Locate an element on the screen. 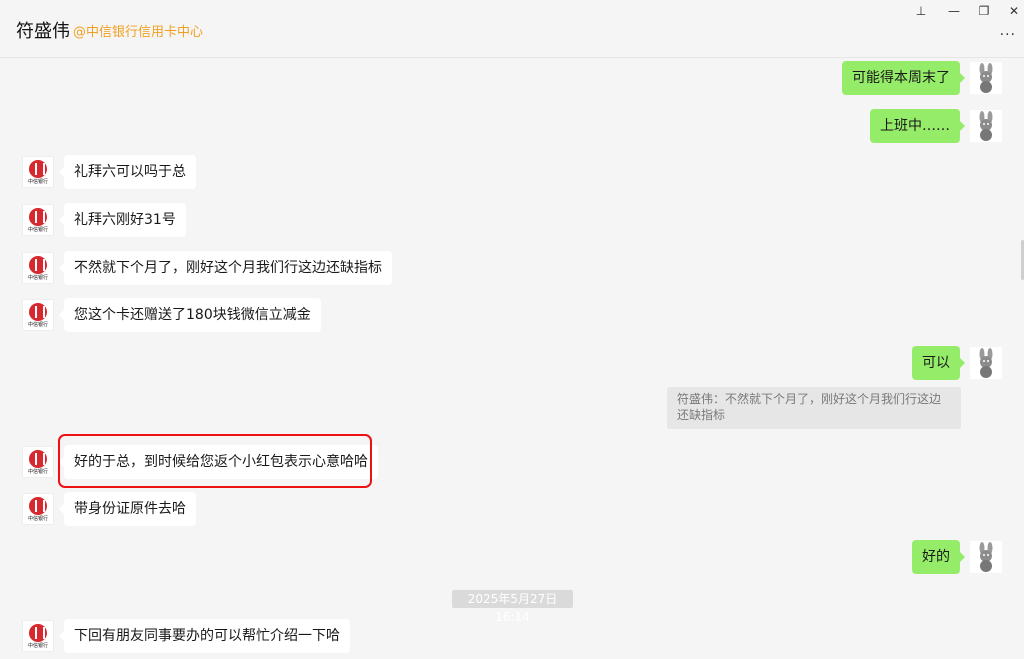 The image size is (1024, 659). message-row: 可能得本周末了 is located at coordinates (922, 78).